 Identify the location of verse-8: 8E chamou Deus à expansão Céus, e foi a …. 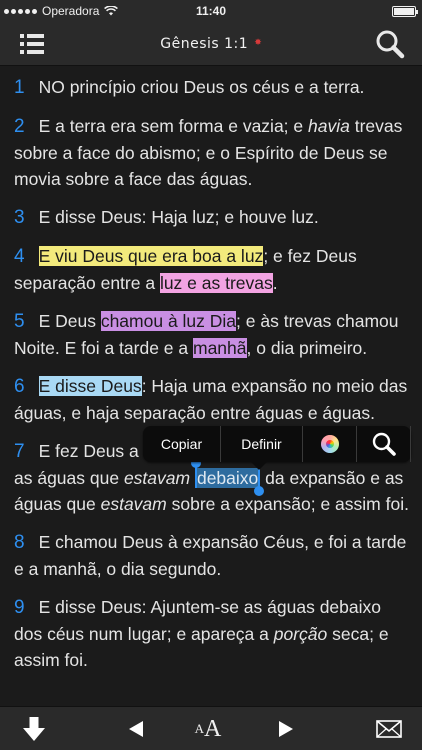
(213, 555).